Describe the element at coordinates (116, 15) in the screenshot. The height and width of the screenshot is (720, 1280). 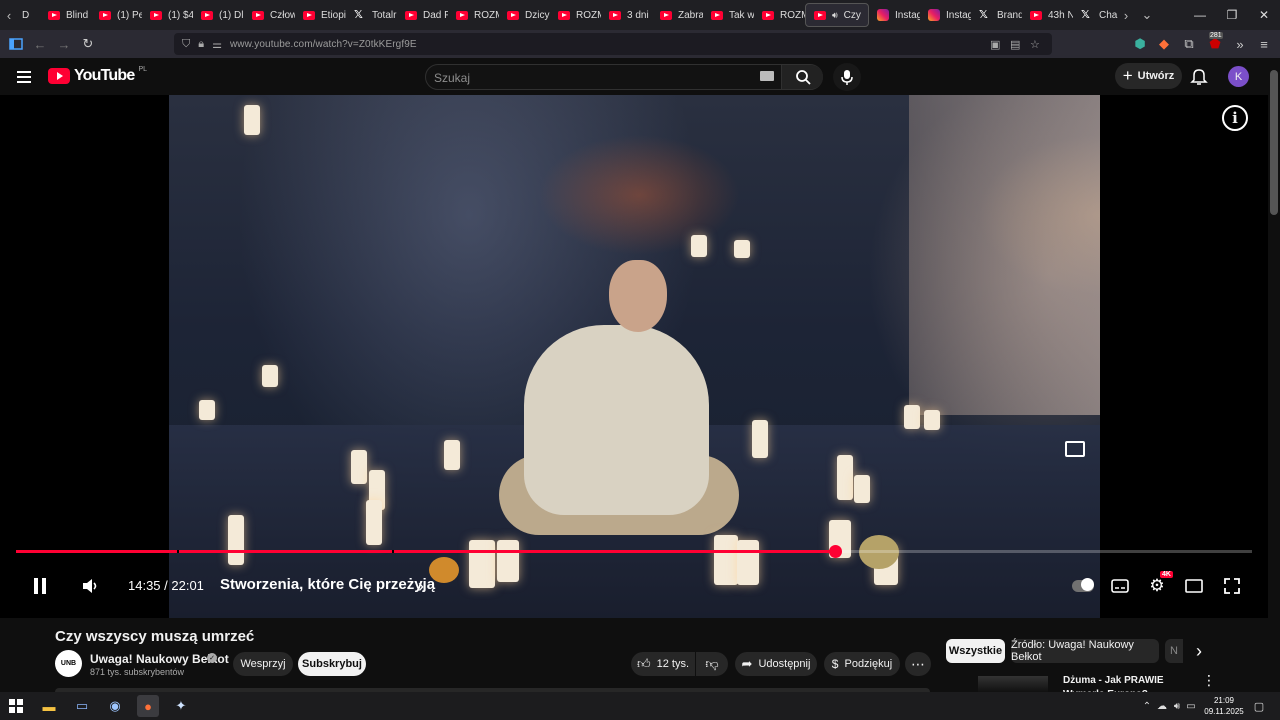
I see `browser-tab: (1) Pe` at that location.